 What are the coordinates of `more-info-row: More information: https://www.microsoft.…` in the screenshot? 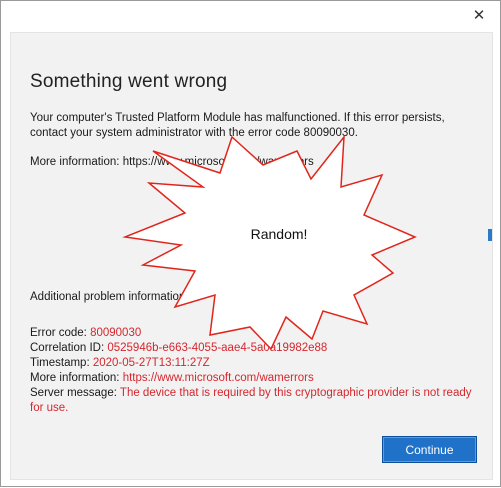 It's located at (252, 378).